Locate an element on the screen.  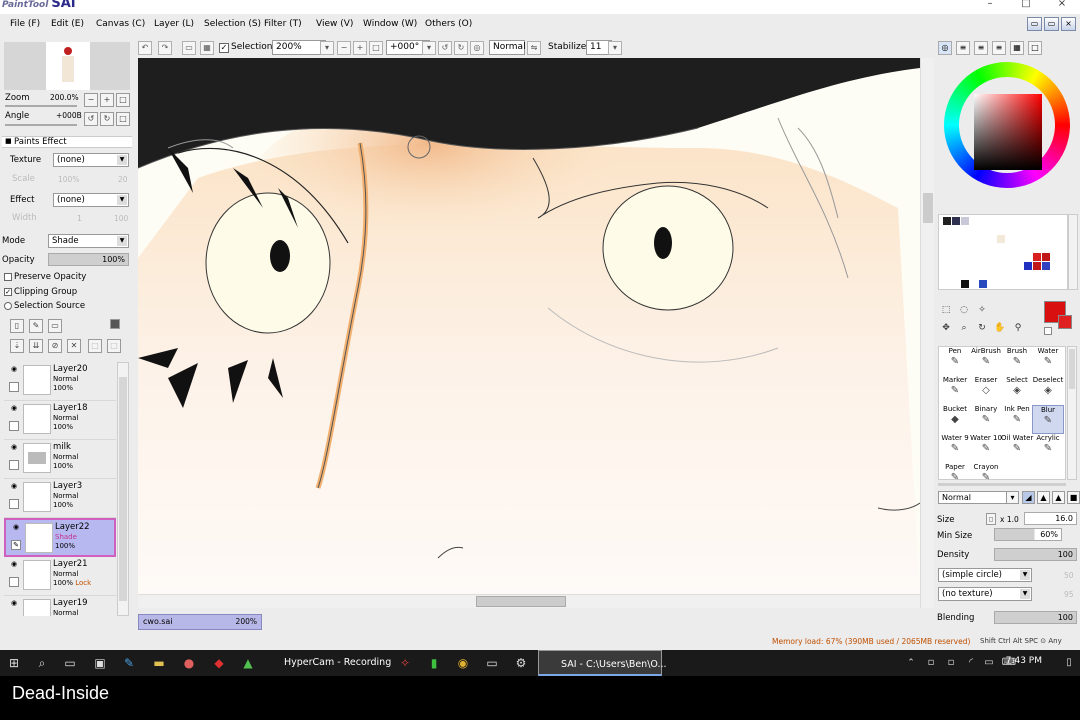
tool-binary: Binary ✎ is located at coordinates (986, 419).